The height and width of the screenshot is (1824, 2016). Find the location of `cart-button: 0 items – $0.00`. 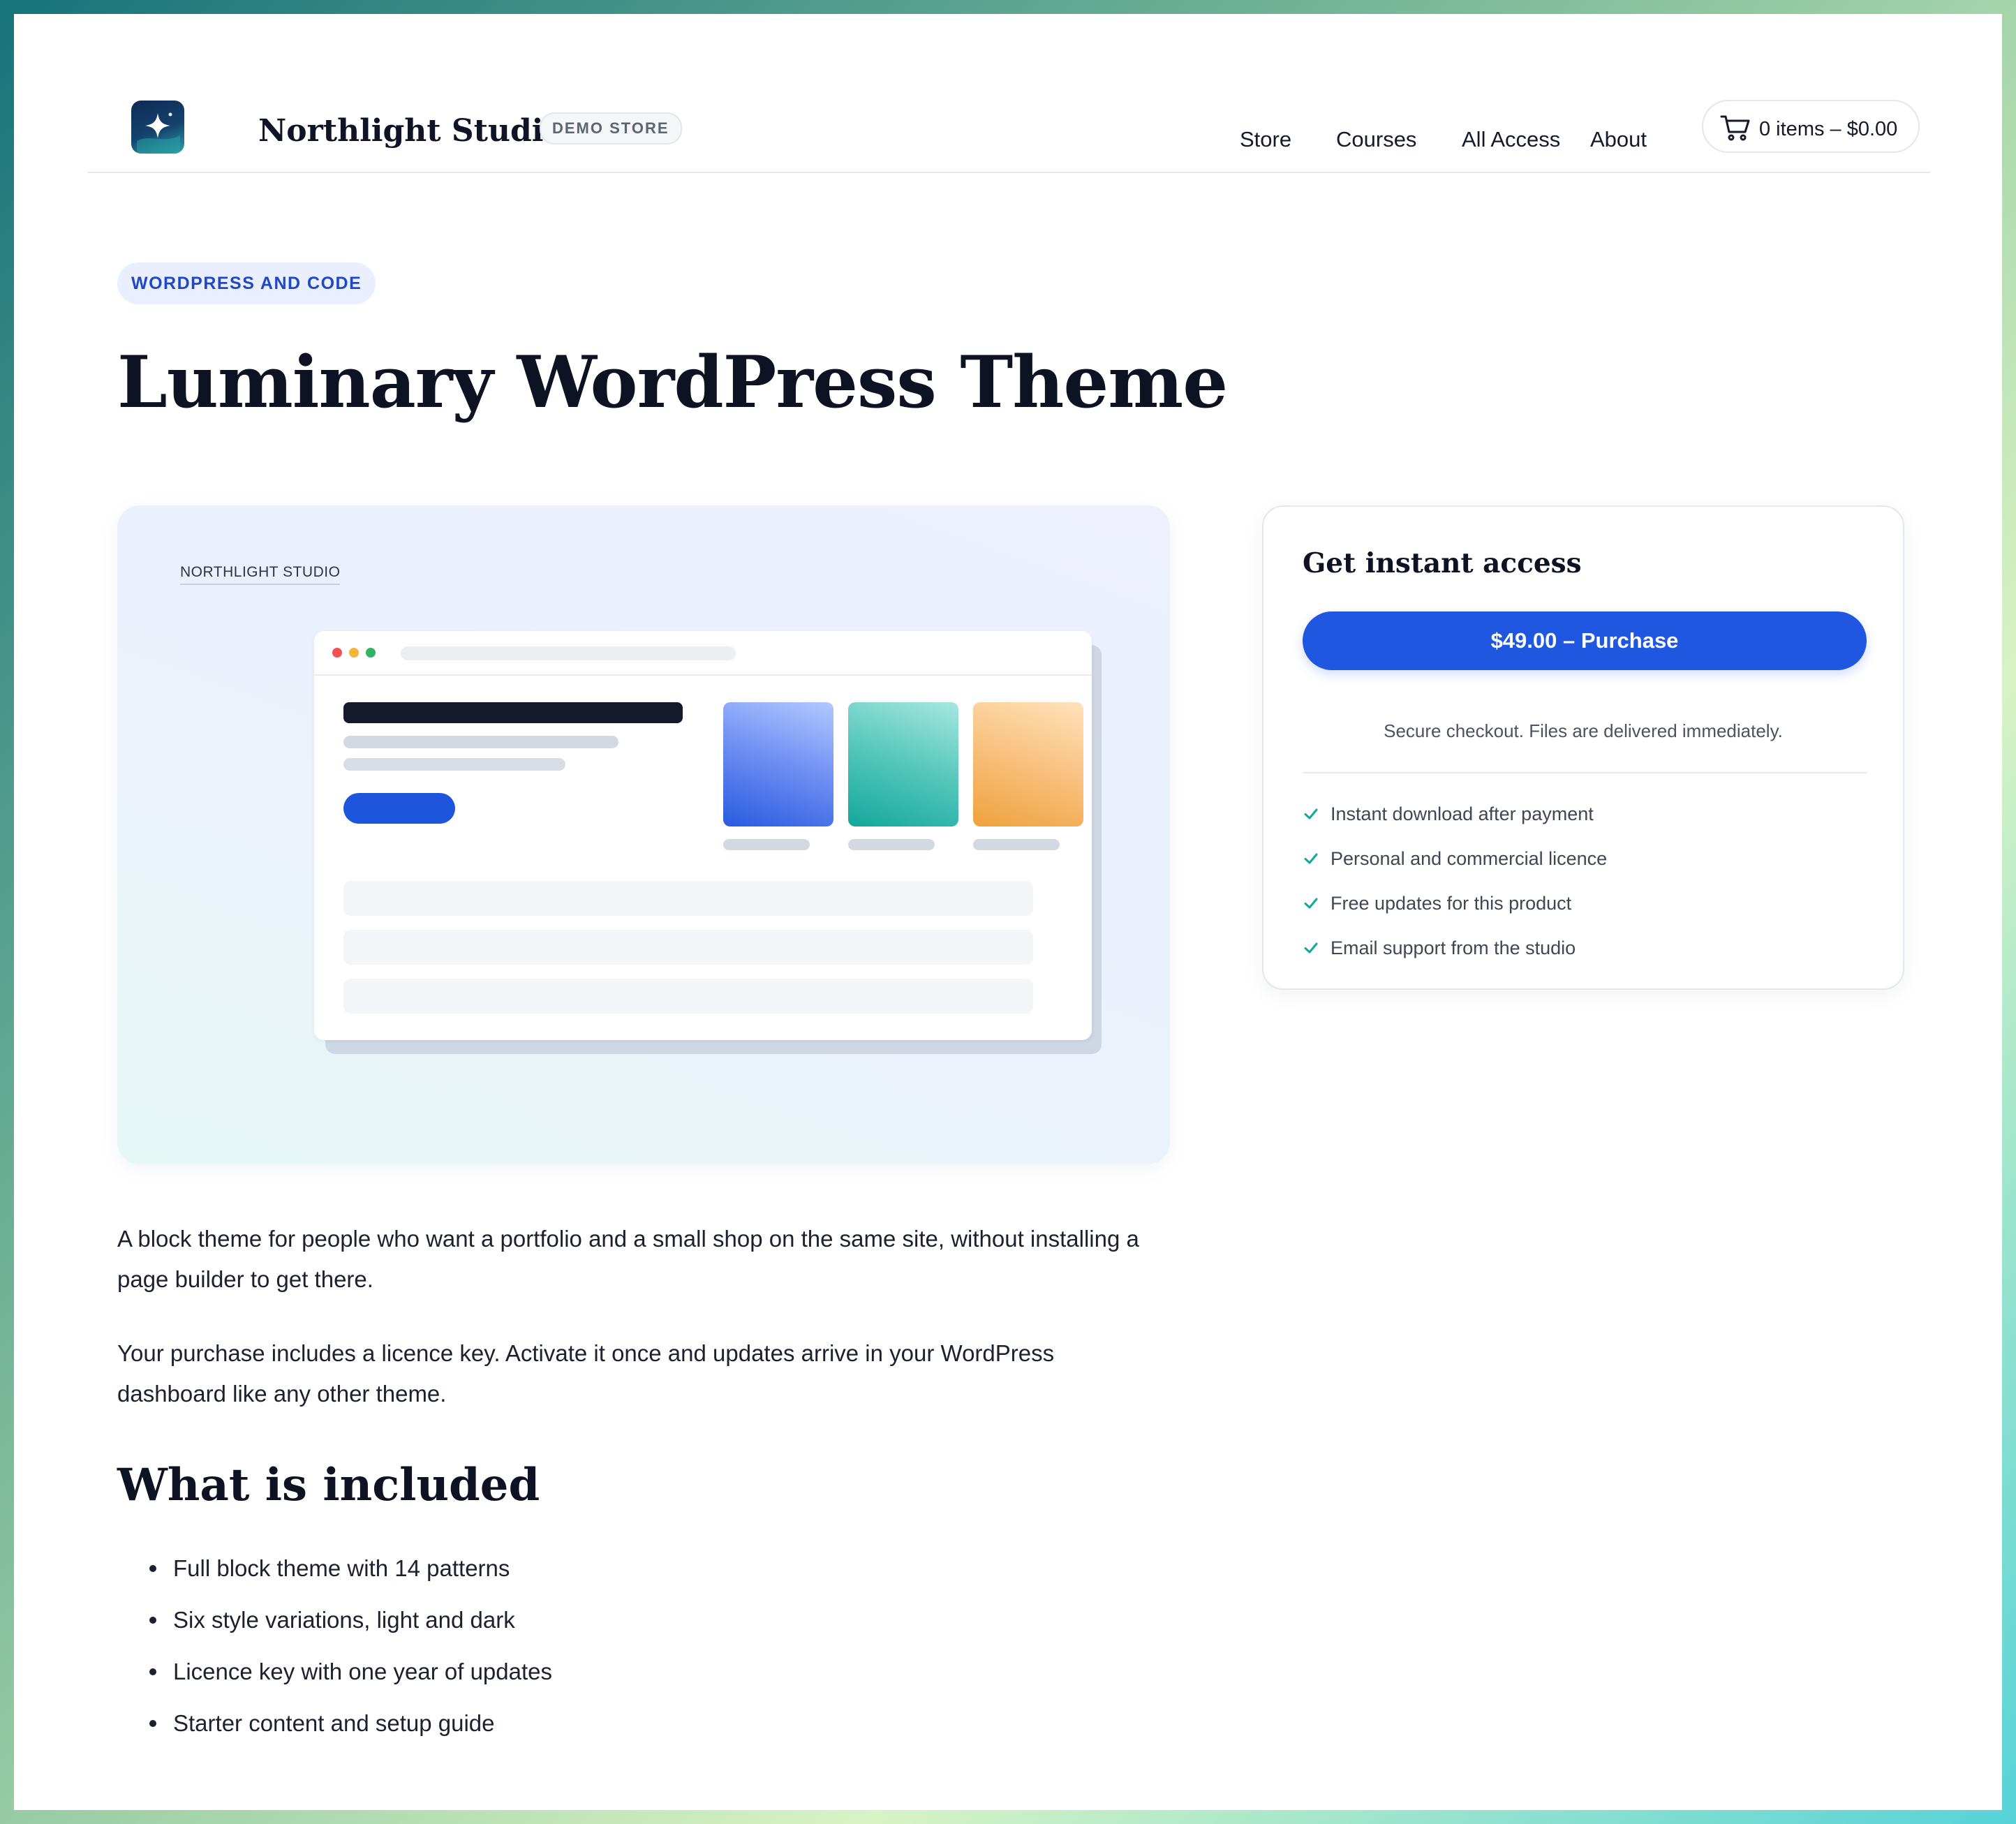

cart-button: 0 items – $0.00 is located at coordinates (1811, 127).